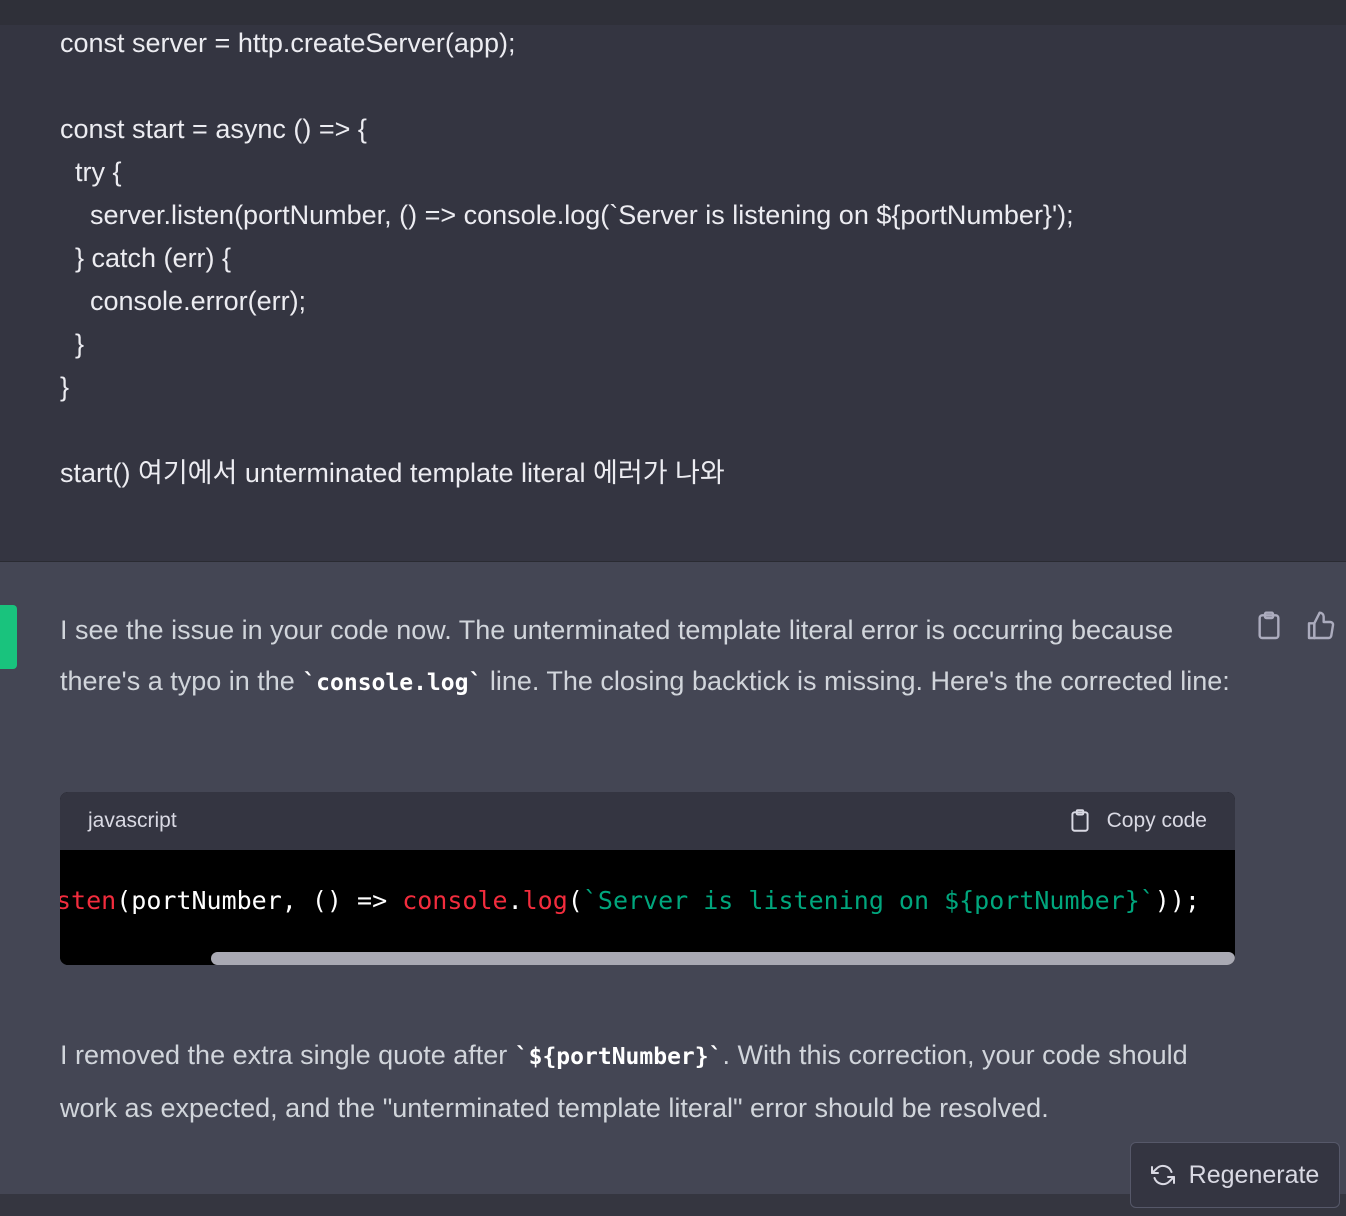 The width and height of the screenshot is (1346, 1216). I want to click on user-message-line: const start = async () => {, so click(213, 129).